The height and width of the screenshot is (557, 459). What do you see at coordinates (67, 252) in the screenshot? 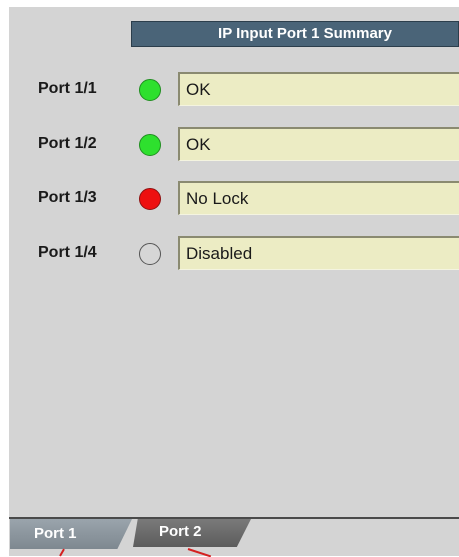
I see `port-label: Port 1/4` at bounding box center [67, 252].